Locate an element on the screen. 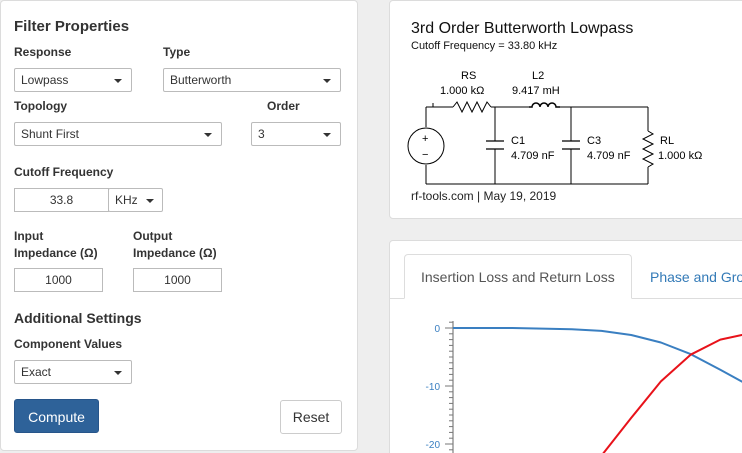  chart-series is located at coordinates (597, 390).